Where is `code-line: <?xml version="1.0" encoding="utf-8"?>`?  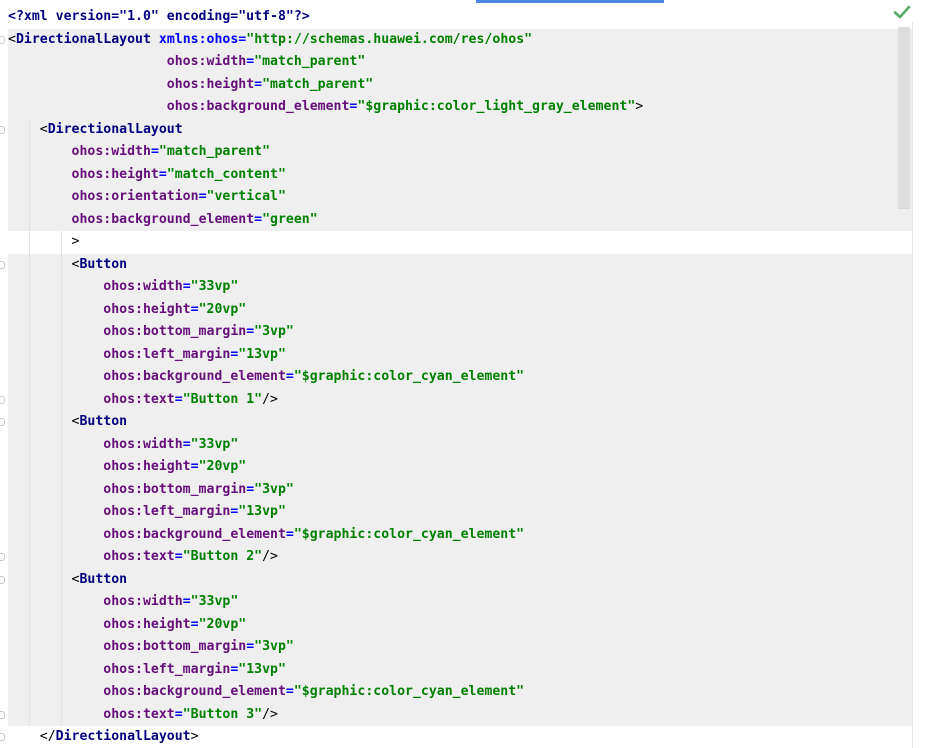 code-line: <?xml version="1.0" encoding="utf-8"?> is located at coordinates (159, 17).